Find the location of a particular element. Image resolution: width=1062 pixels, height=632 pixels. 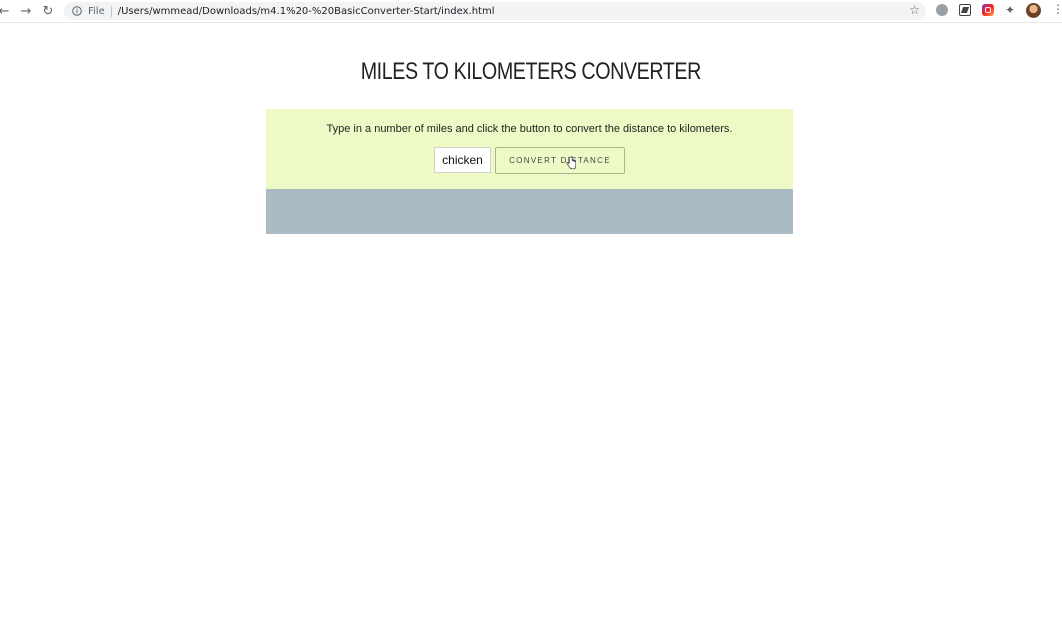

convert-distance-button: CONVERT DISTANCE is located at coordinates (560, 160).